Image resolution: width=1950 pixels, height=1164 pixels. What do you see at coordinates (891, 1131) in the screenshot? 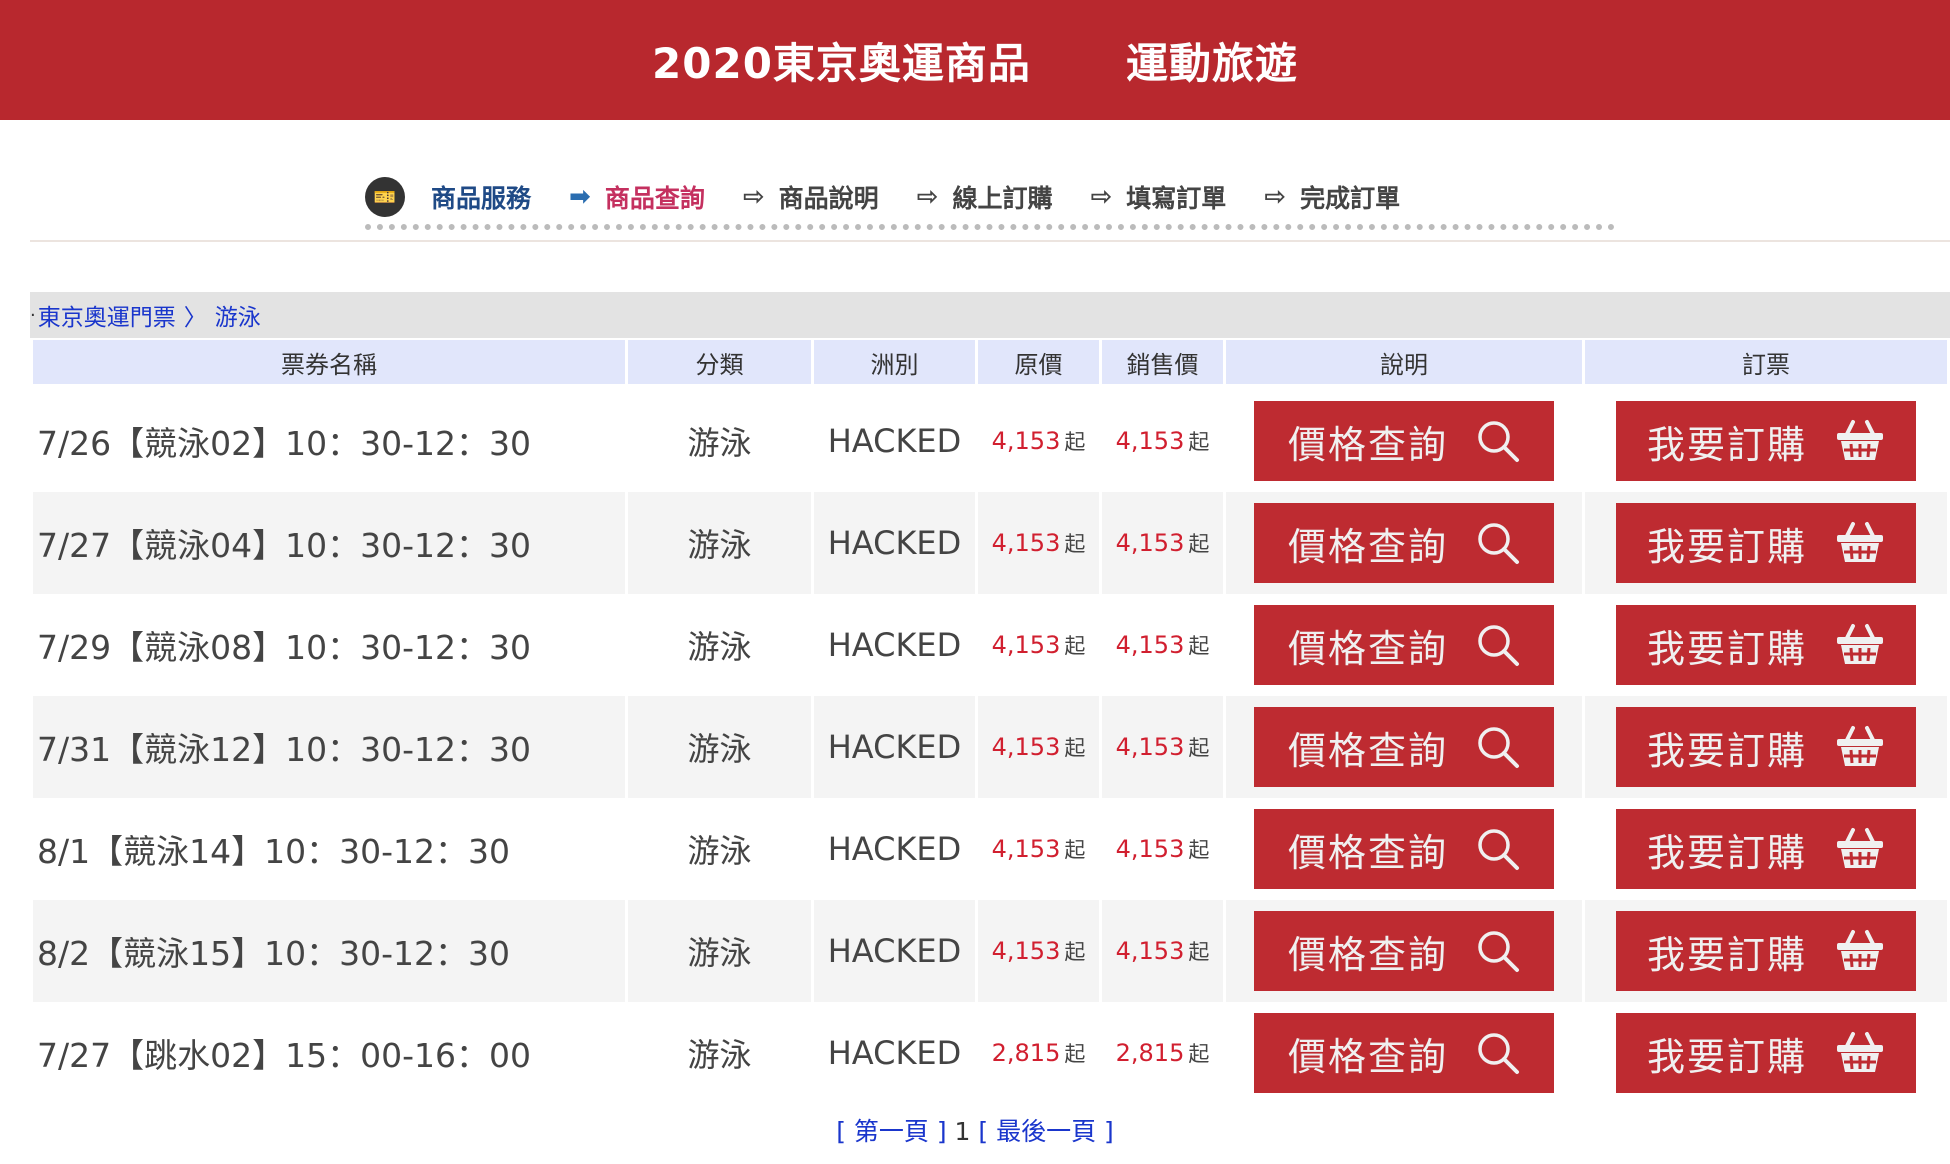
I see `first-page-link: [ 第一頁 ]` at bounding box center [891, 1131].